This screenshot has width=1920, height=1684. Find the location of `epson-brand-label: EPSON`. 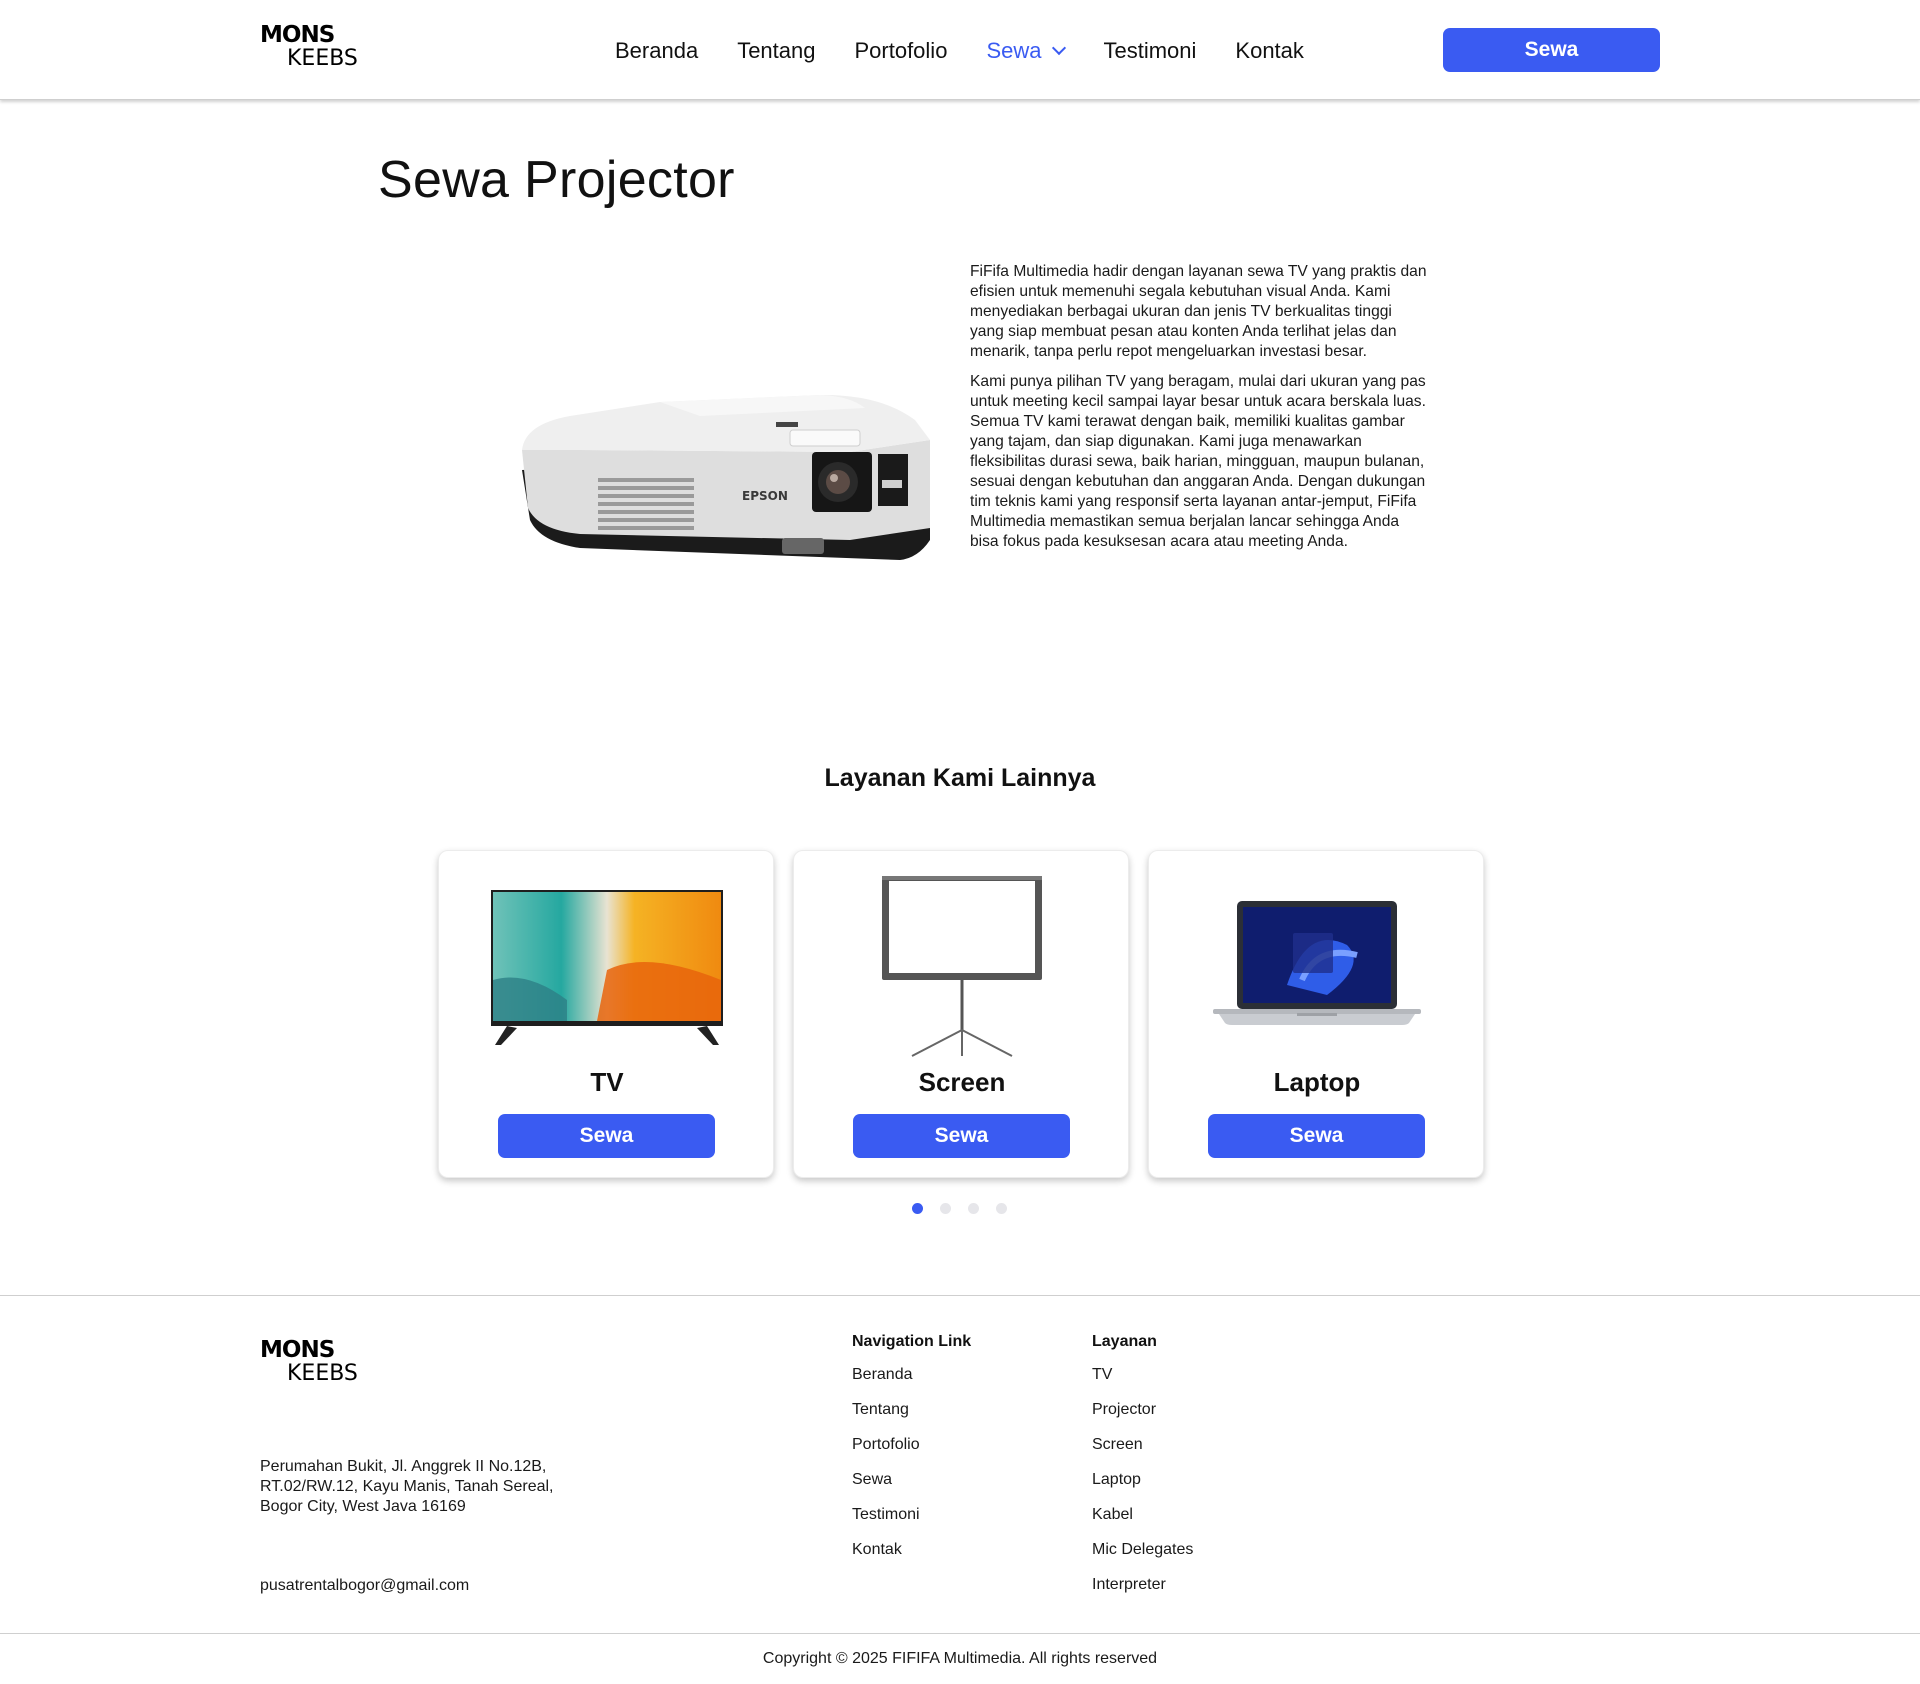

epson-brand-label: EPSON is located at coordinates (765, 496).